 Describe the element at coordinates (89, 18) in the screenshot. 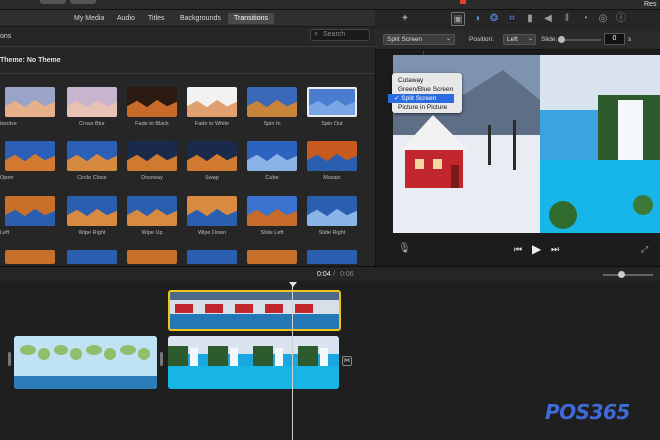

I see `tab-my-media: My Media` at that location.